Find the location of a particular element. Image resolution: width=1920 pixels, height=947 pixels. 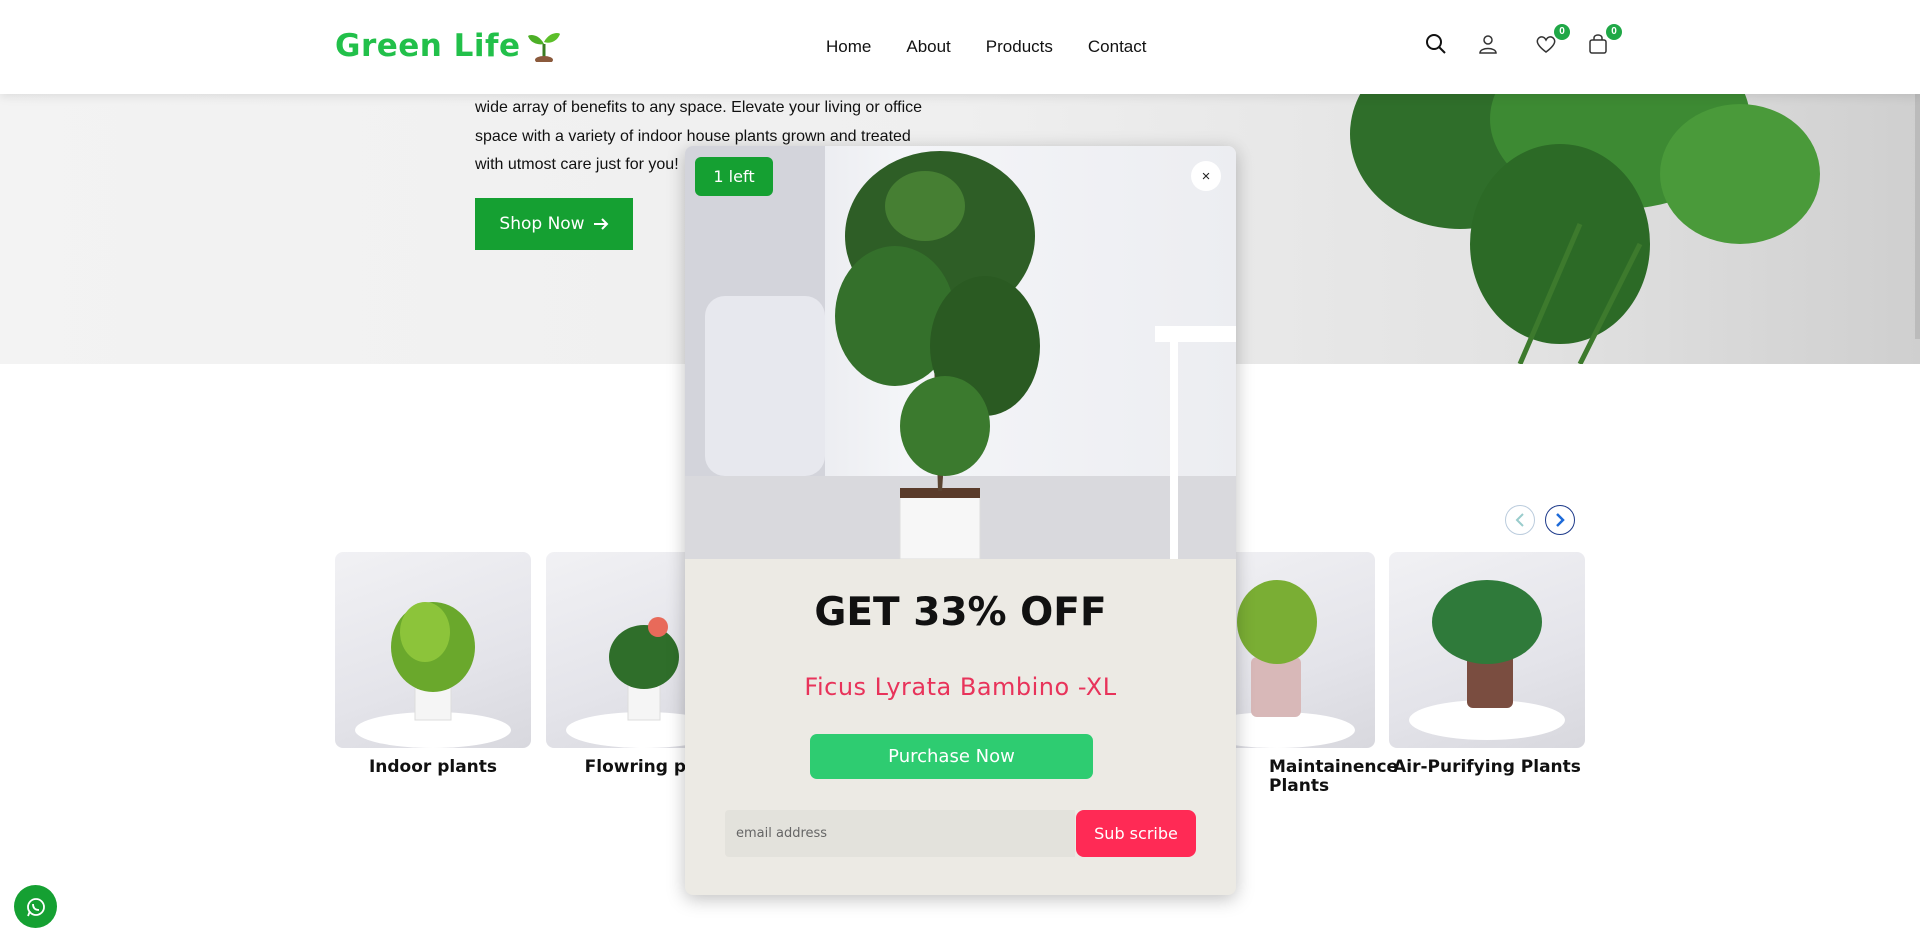

whatsapp-button is located at coordinates (35, 906).